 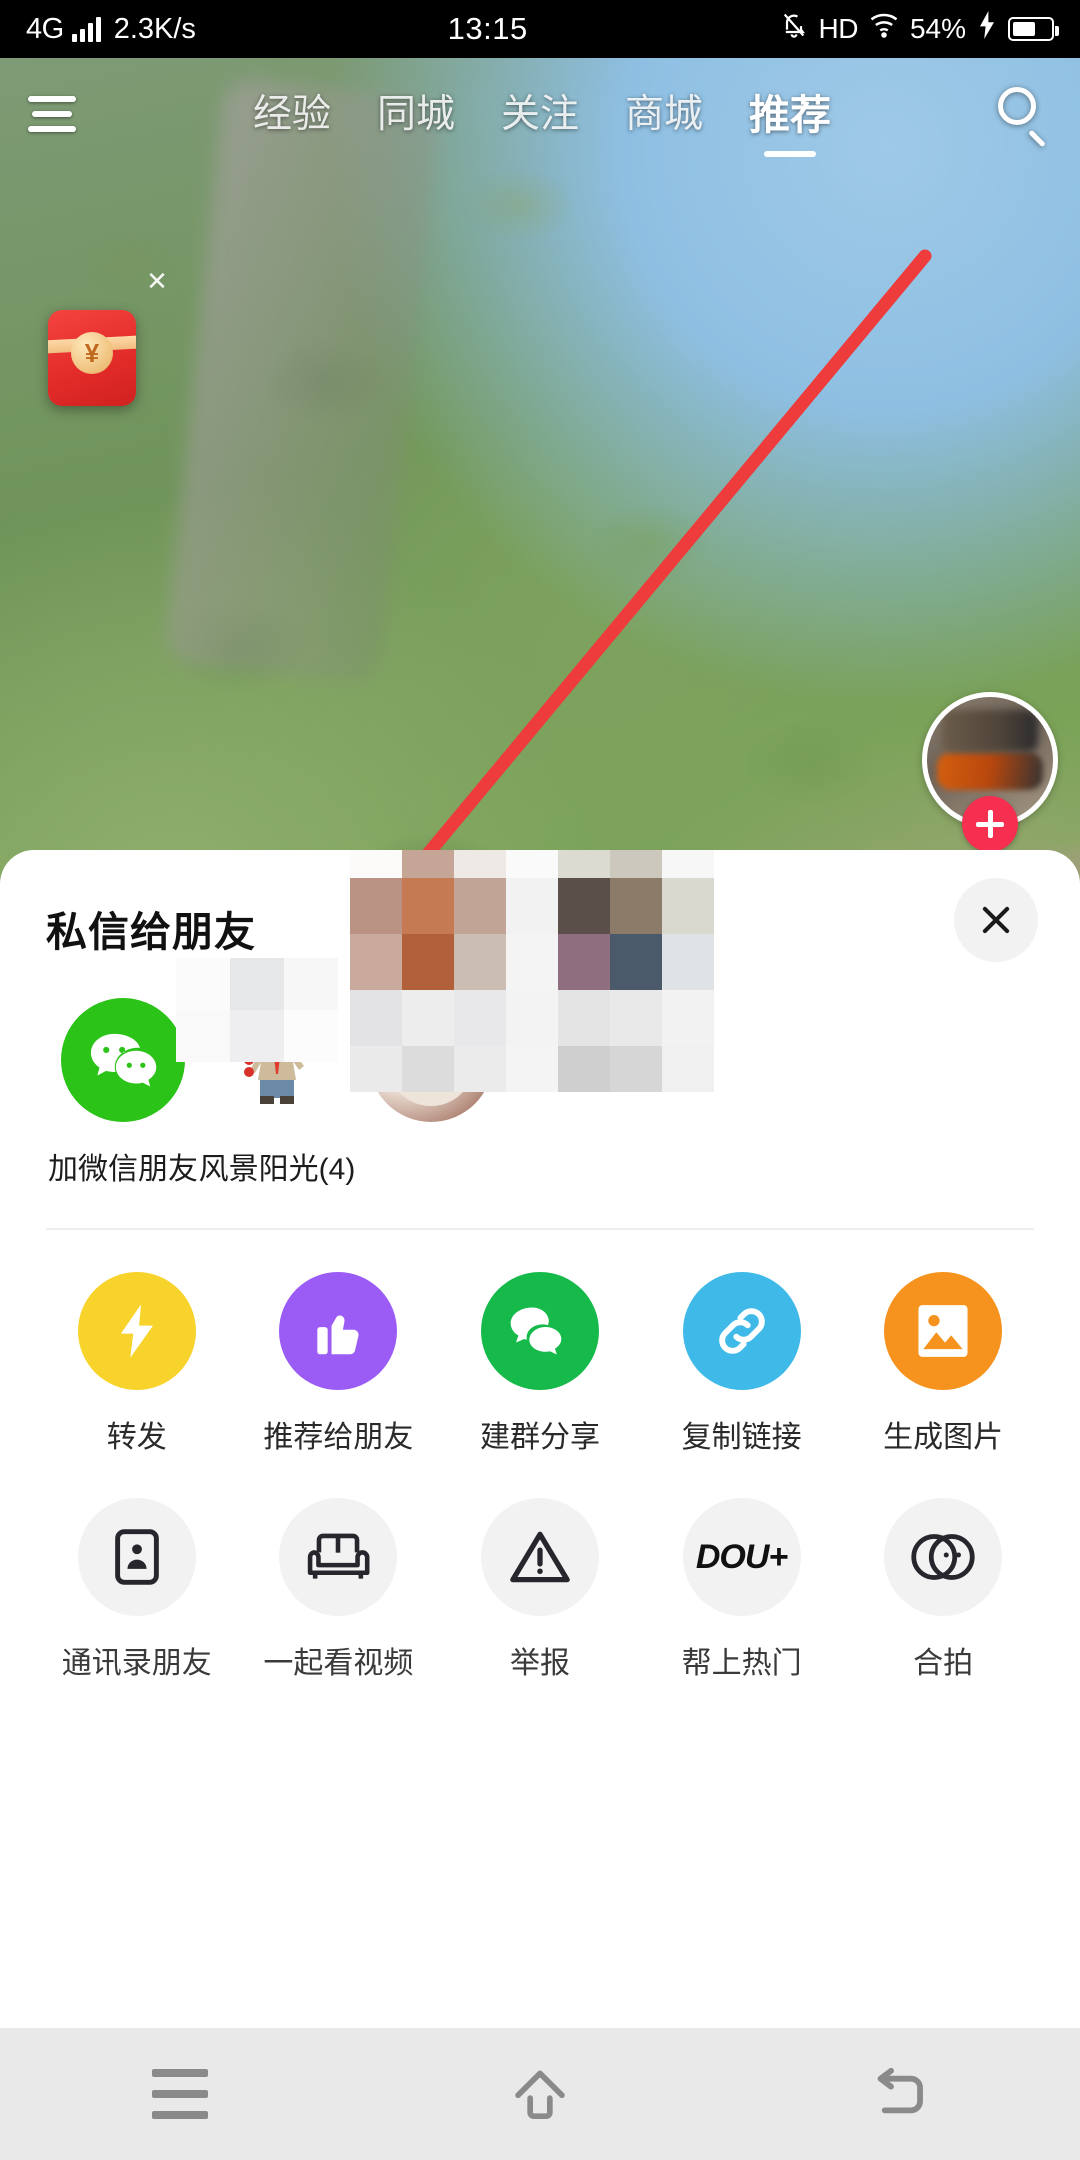 I want to click on wifi-icon, so click(x=884, y=29).